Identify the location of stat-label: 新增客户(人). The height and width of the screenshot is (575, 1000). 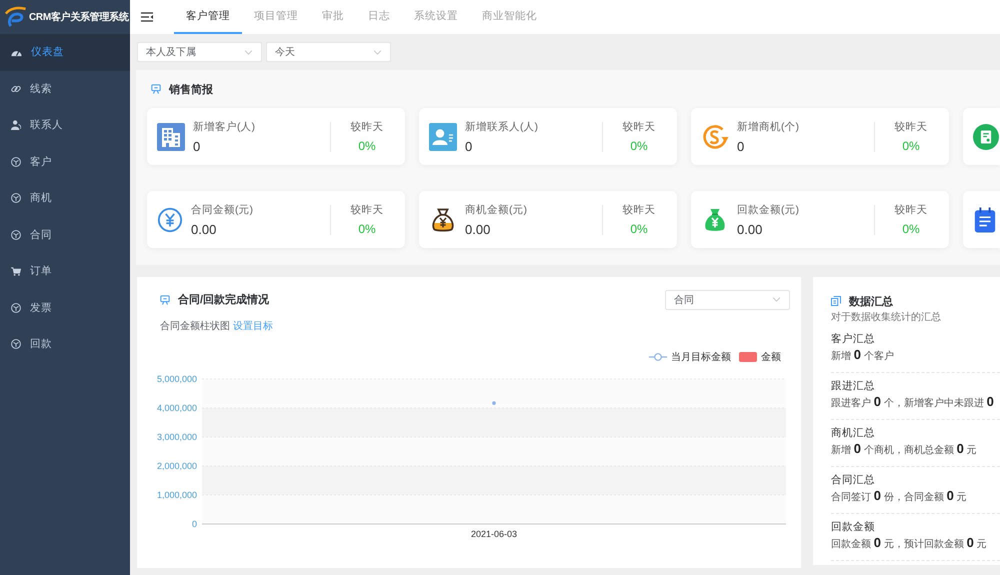
(224, 127).